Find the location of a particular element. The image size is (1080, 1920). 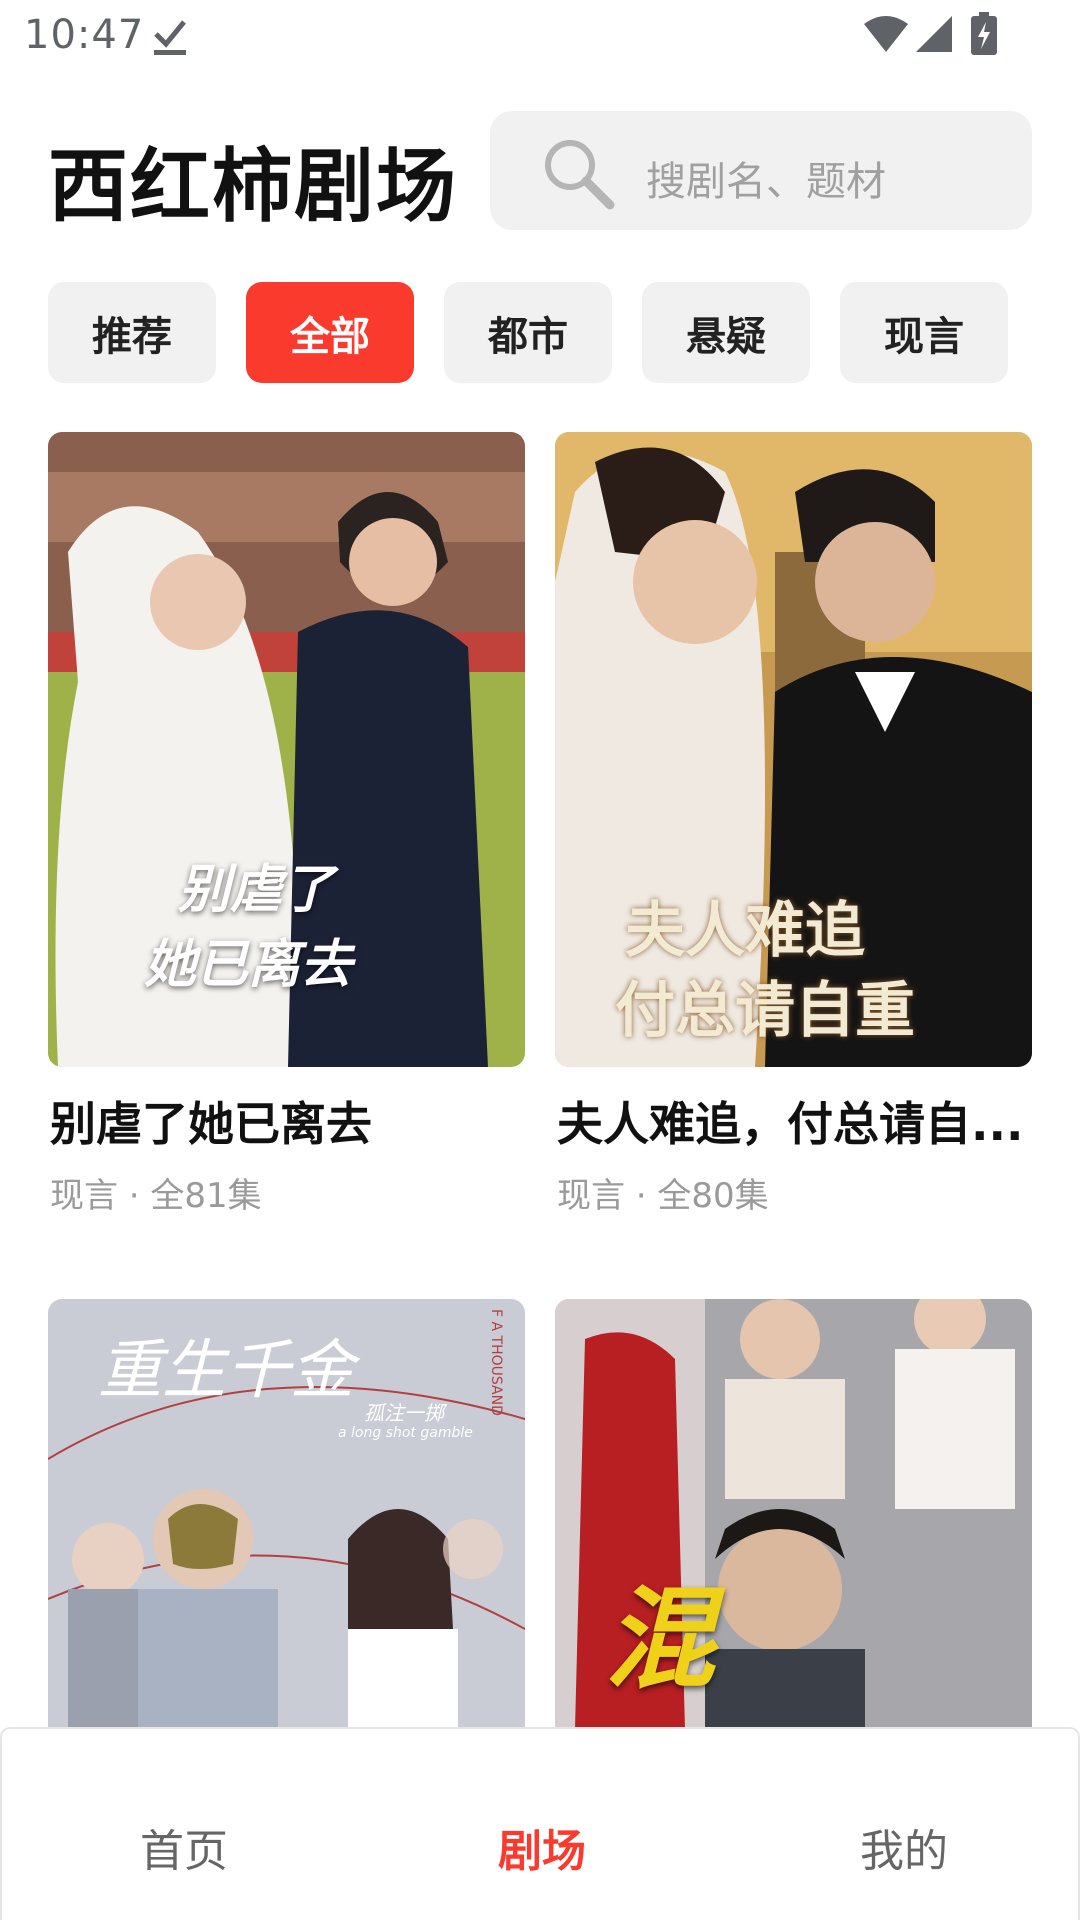

drama-title: 别虐了她已离去 is located at coordinates (288, 1121).